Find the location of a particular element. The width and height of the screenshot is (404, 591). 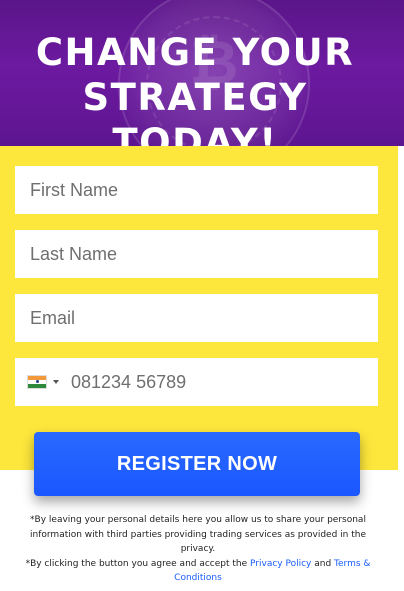

register-now-button: REGISTER NOW is located at coordinates (197, 464).